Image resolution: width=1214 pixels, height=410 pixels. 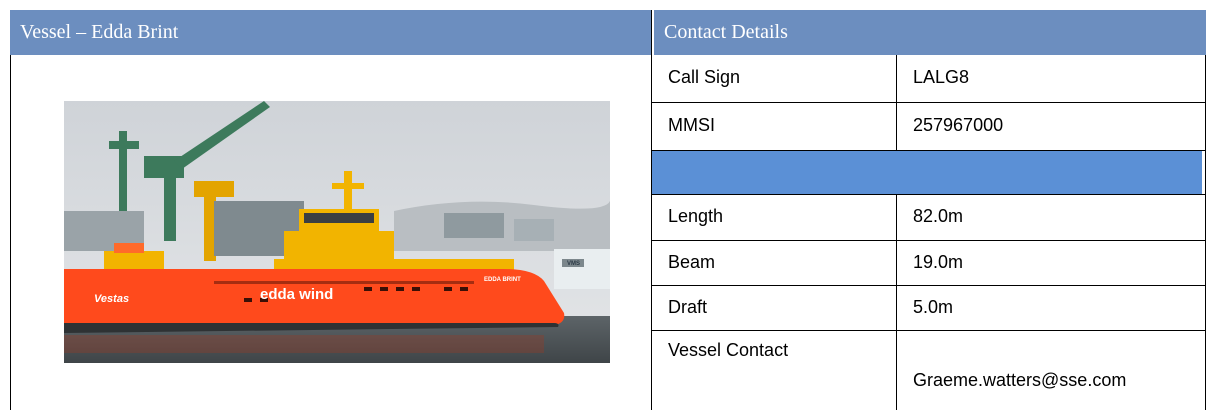 What do you see at coordinates (330, 32) in the screenshot?
I see `vessel-header: Vessel – Edda Brint` at bounding box center [330, 32].